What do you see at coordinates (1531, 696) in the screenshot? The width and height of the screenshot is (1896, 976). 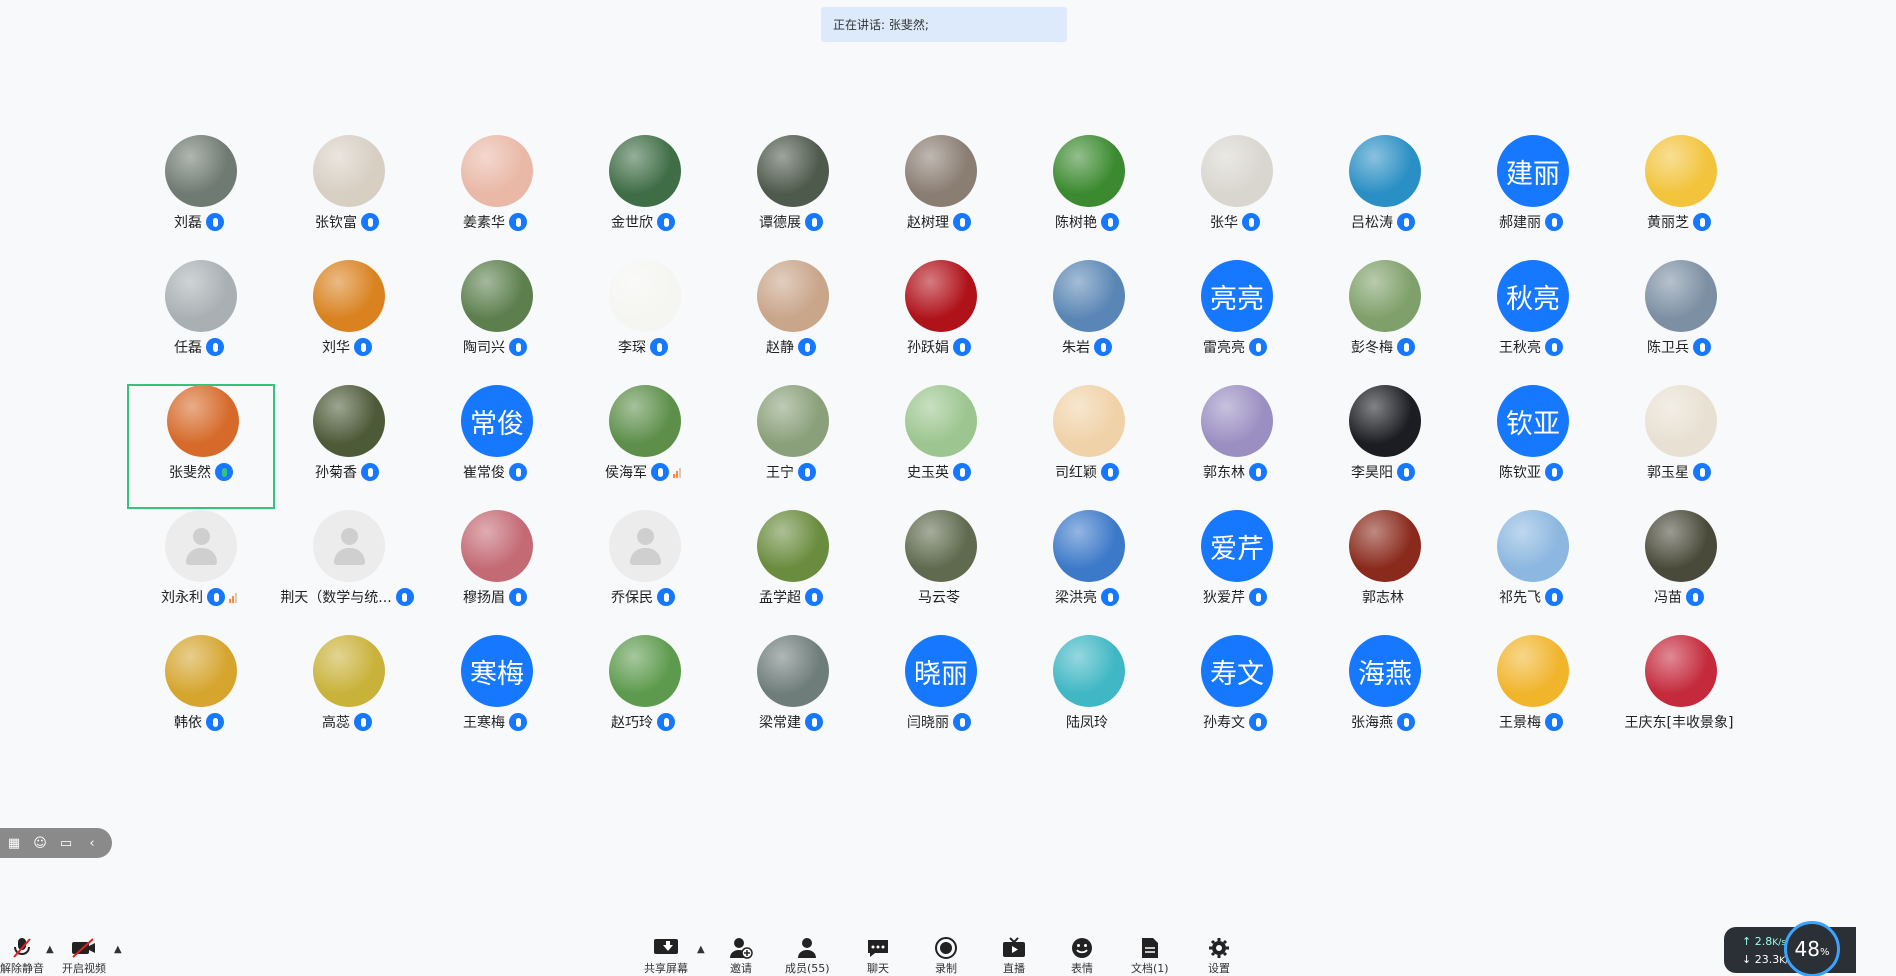 I see `participant-tile: 王景梅` at bounding box center [1531, 696].